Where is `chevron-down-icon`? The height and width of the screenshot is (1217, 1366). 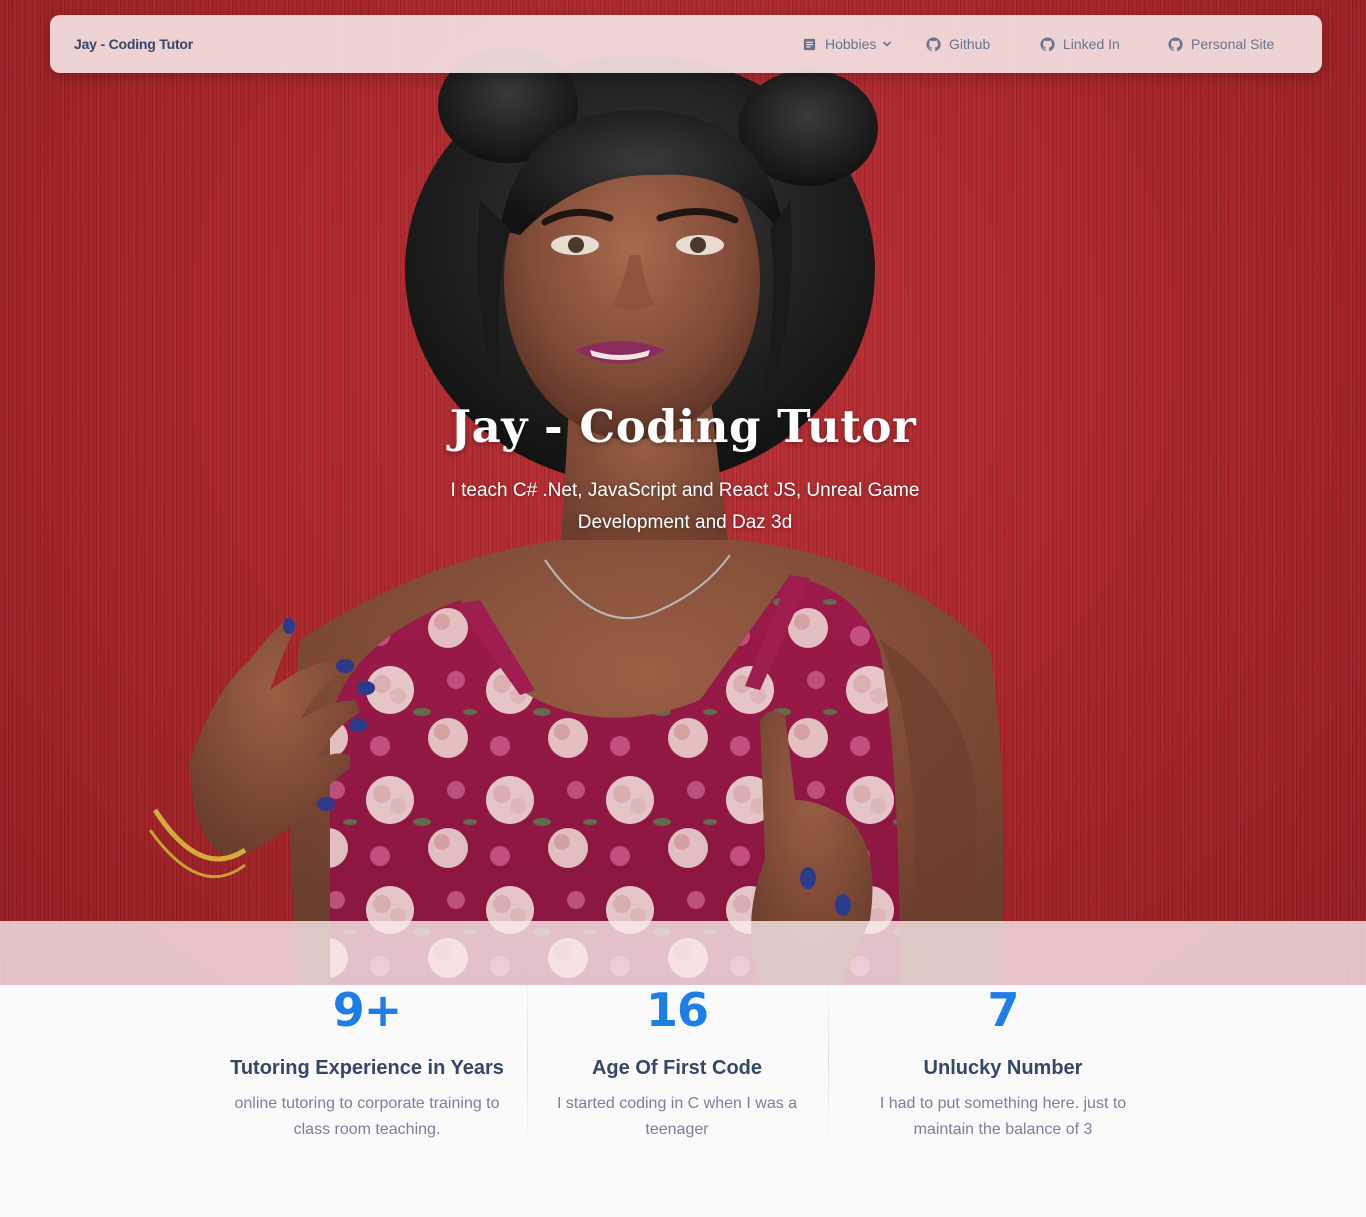
chevron-down-icon is located at coordinates (887, 44).